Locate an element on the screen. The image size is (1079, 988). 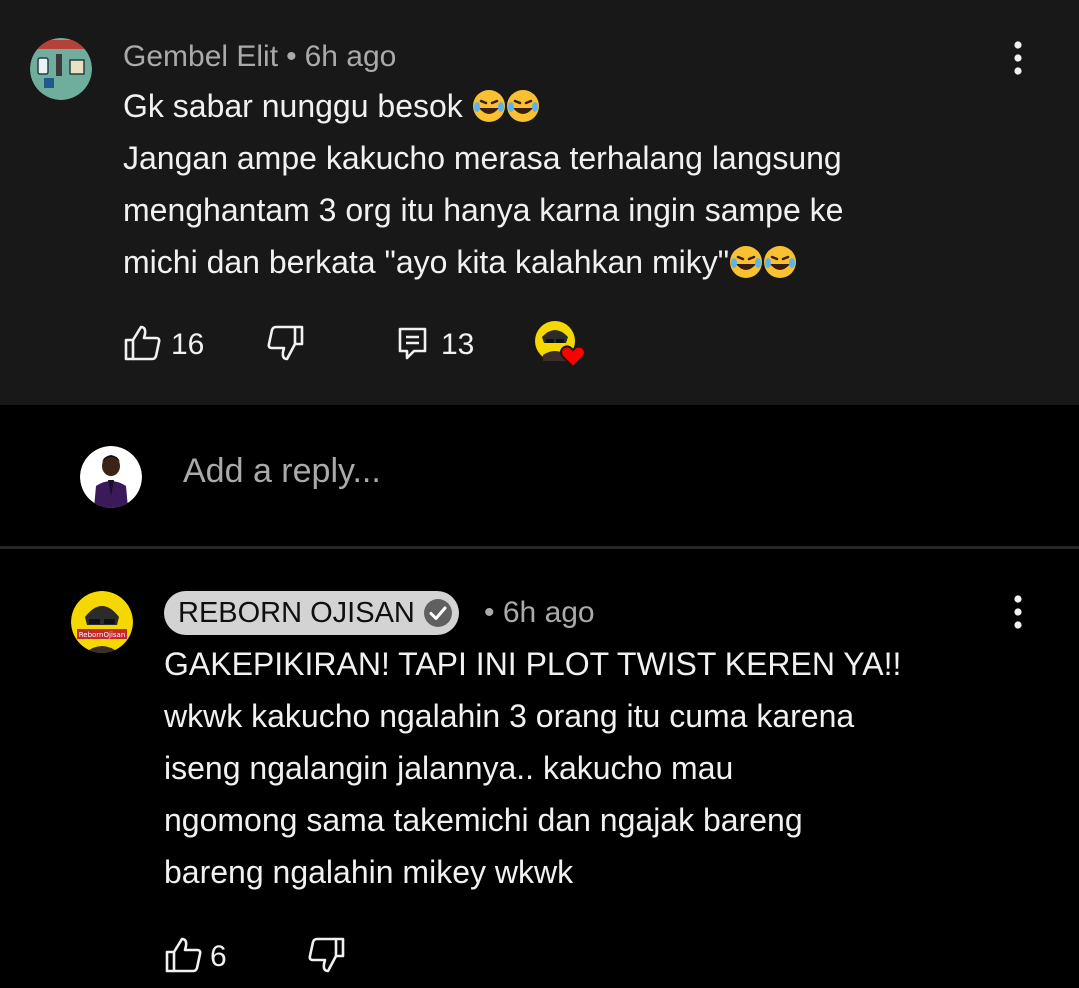
creator-heart-icon is located at coordinates (573, 357).